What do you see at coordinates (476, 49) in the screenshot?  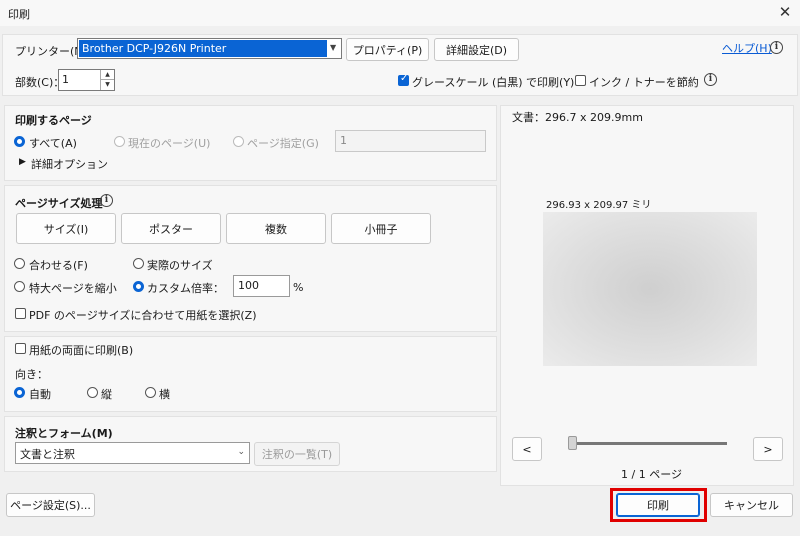 I see `advanced-button: 詳細設定(D)` at bounding box center [476, 49].